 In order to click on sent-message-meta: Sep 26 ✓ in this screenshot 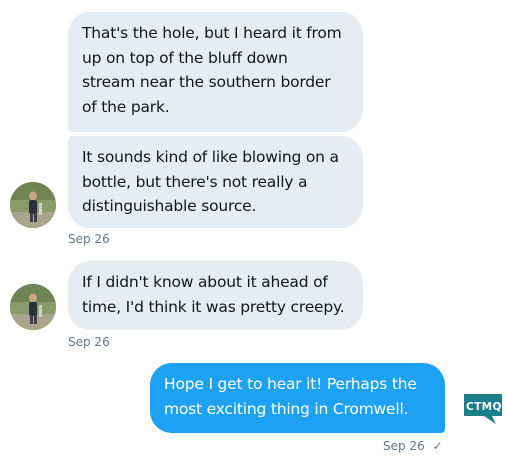, I will do `click(413, 446)`.